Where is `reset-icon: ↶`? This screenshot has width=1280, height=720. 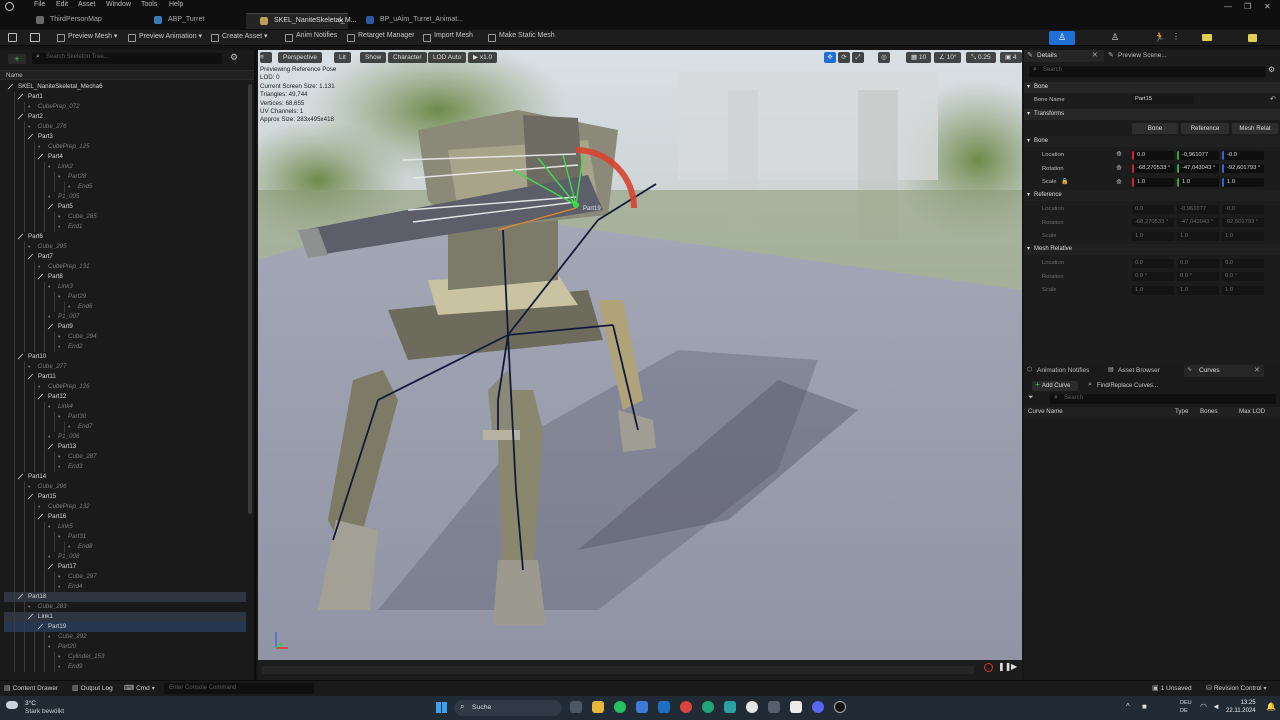 reset-icon: ↶ is located at coordinates (1273, 99).